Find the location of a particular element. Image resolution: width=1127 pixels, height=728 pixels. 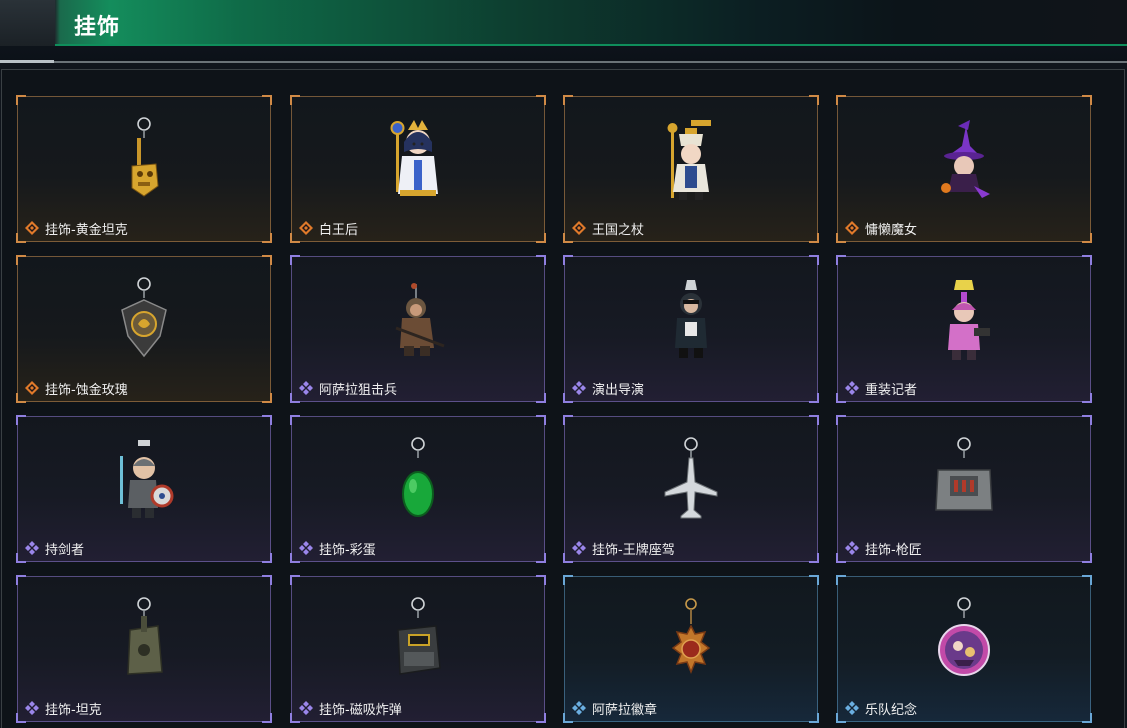

charm-card: 挂饰-彩蛋 is located at coordinates (418, 489).